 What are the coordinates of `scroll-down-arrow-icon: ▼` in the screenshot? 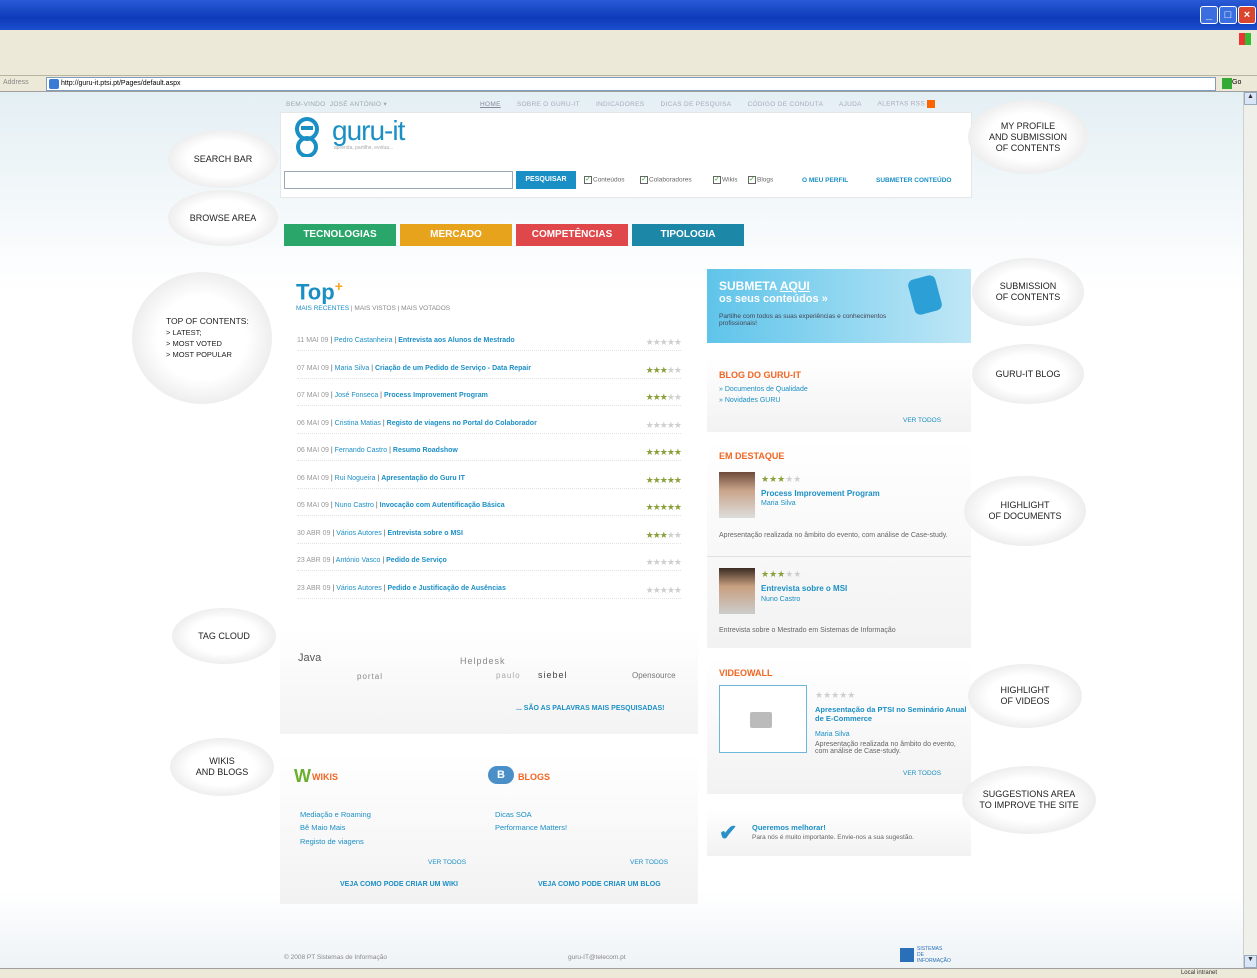 It's located at (1250, 961).